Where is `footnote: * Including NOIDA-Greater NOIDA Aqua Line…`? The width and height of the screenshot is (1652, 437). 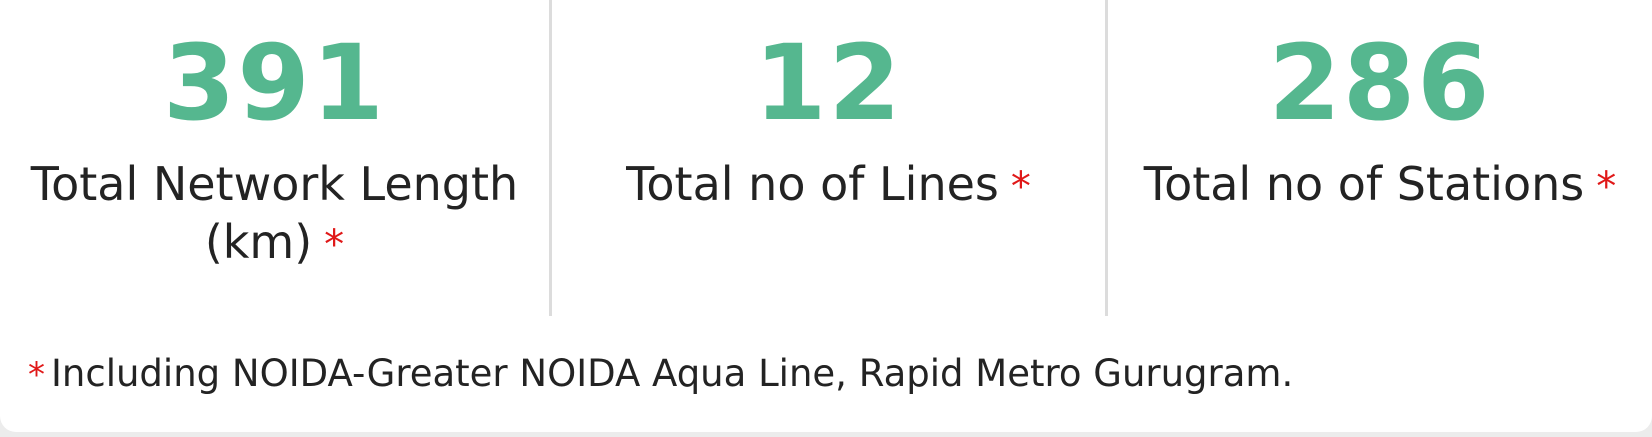 footnote: * Including NOIDA-Greater NOIDA Aqua Line… is located at coordinates (660, 374).